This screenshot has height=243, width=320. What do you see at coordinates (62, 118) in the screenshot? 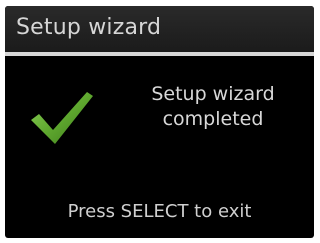
I see `checkmark-icon` at bounding box center [62, 118].